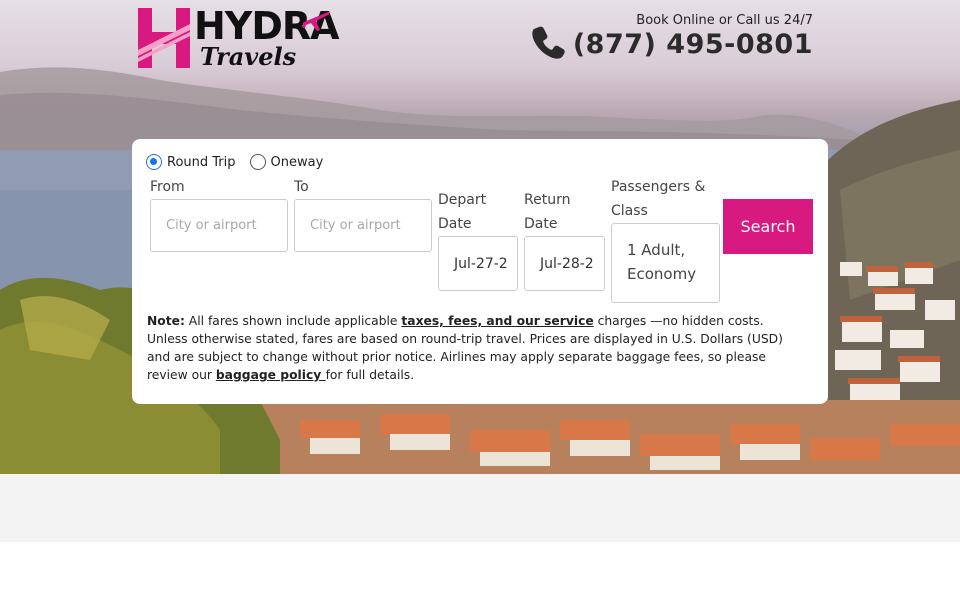  I want to click on round-trip-radio-button, so click(154, 162).